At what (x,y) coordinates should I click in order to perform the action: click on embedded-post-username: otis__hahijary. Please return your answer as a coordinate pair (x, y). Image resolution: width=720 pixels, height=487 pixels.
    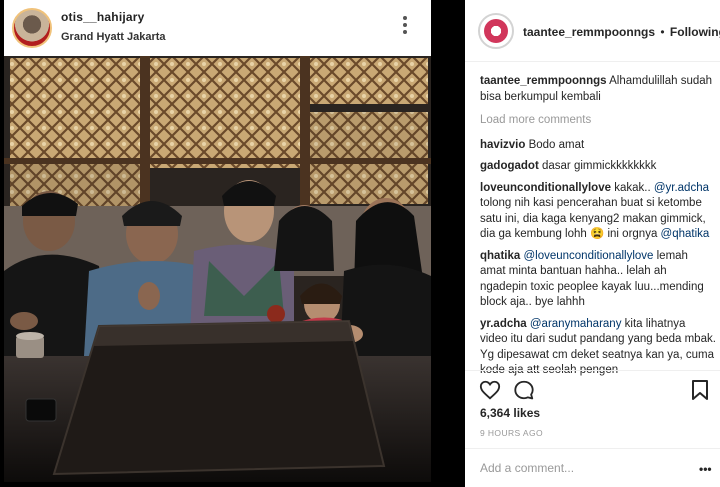
    Looking at the image, I should click on (103, 17).